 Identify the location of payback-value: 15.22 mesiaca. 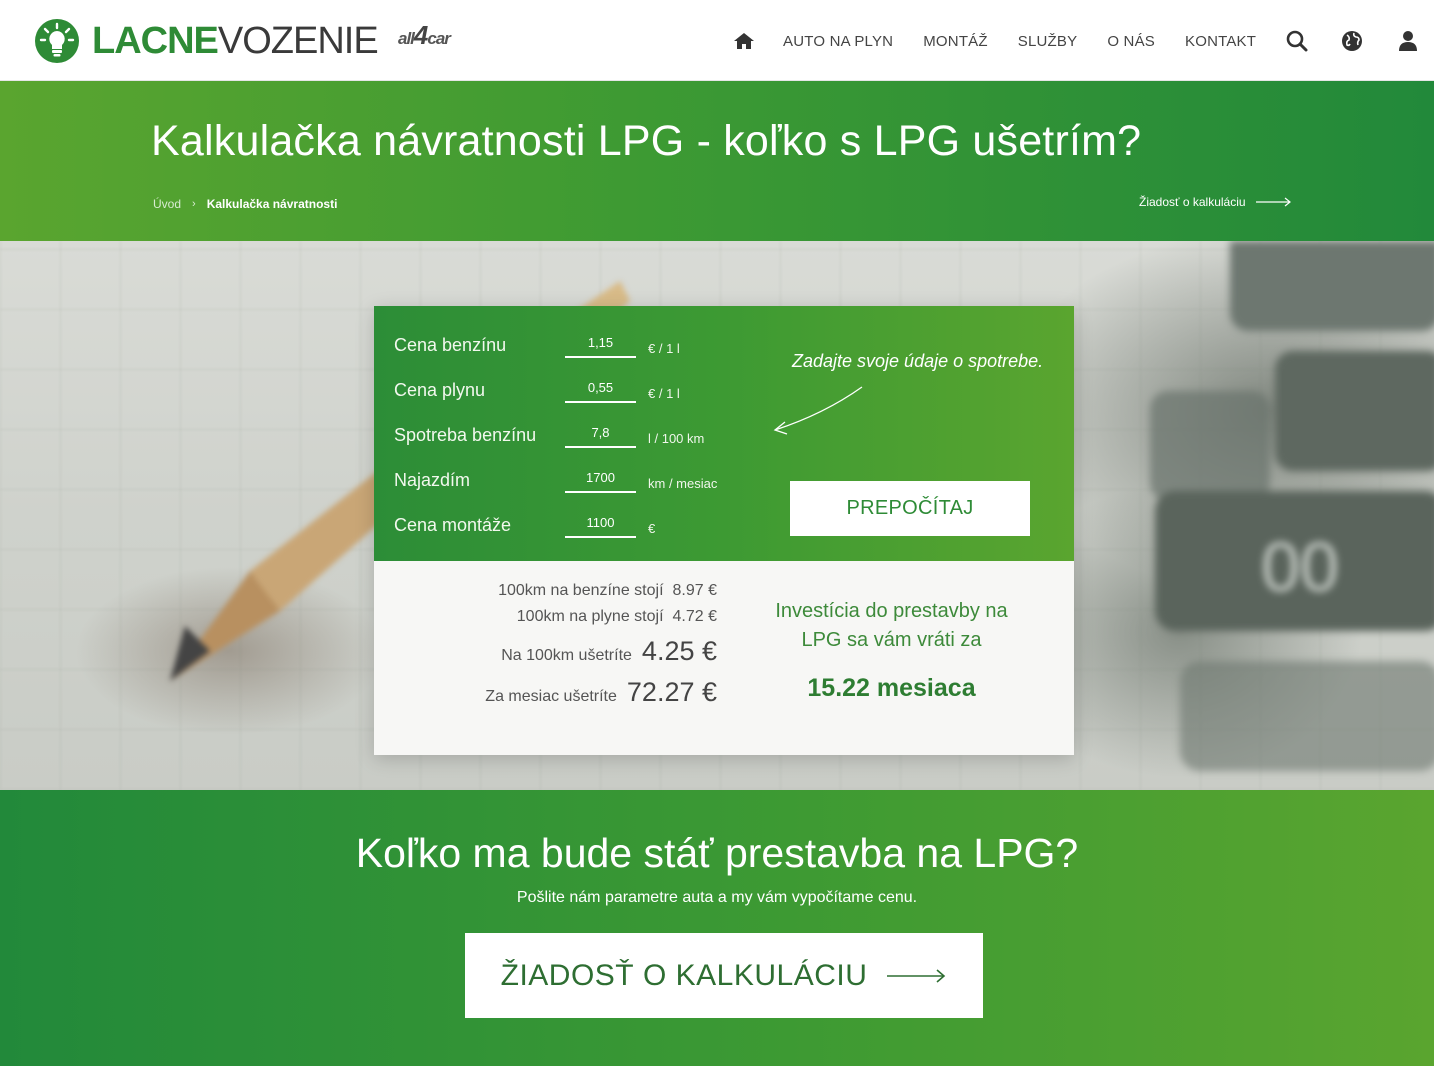
(891, 688).